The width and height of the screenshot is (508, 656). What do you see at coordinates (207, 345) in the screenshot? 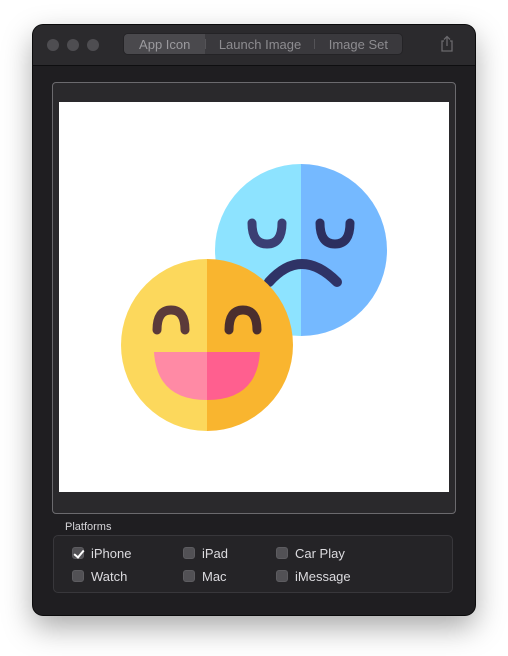
I see `happy-face-icon` at bounding box center [207, 345].